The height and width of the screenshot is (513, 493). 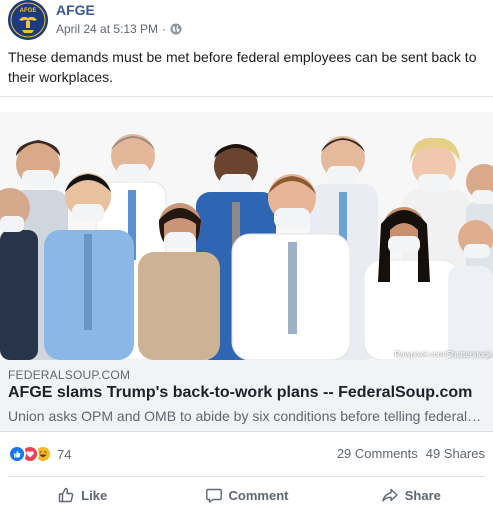 I want to click on post-timestamp: April 24 at 5:13 PM, so click(x=107, y=29).